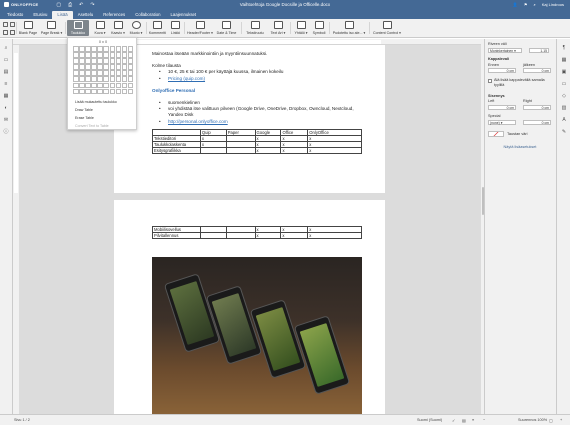 The image size is (570, 425). Describe the element at coordinates (6, 96) in the screenshot. I see `thumbnails-icon: ▦` at that location.